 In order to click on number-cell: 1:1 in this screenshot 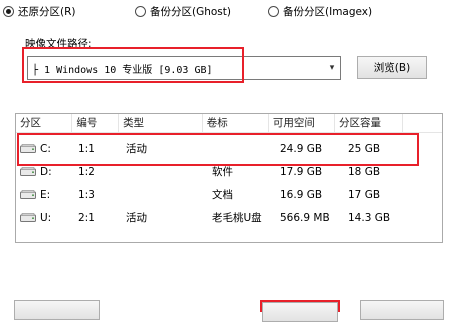, I will do `click(86, 148)`.